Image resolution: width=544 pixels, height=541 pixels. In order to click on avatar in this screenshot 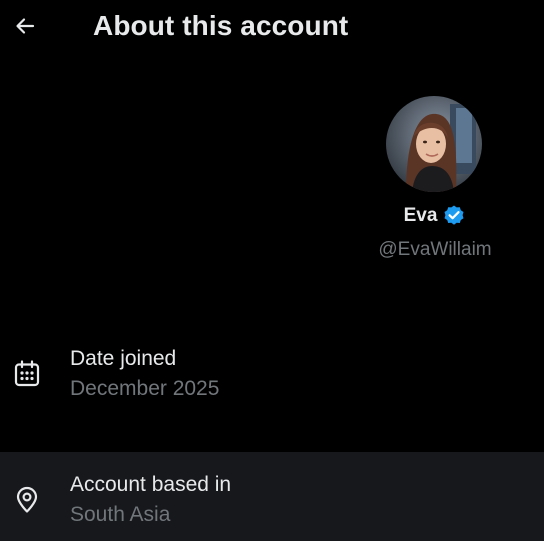, I will do `click(434, 144)`.